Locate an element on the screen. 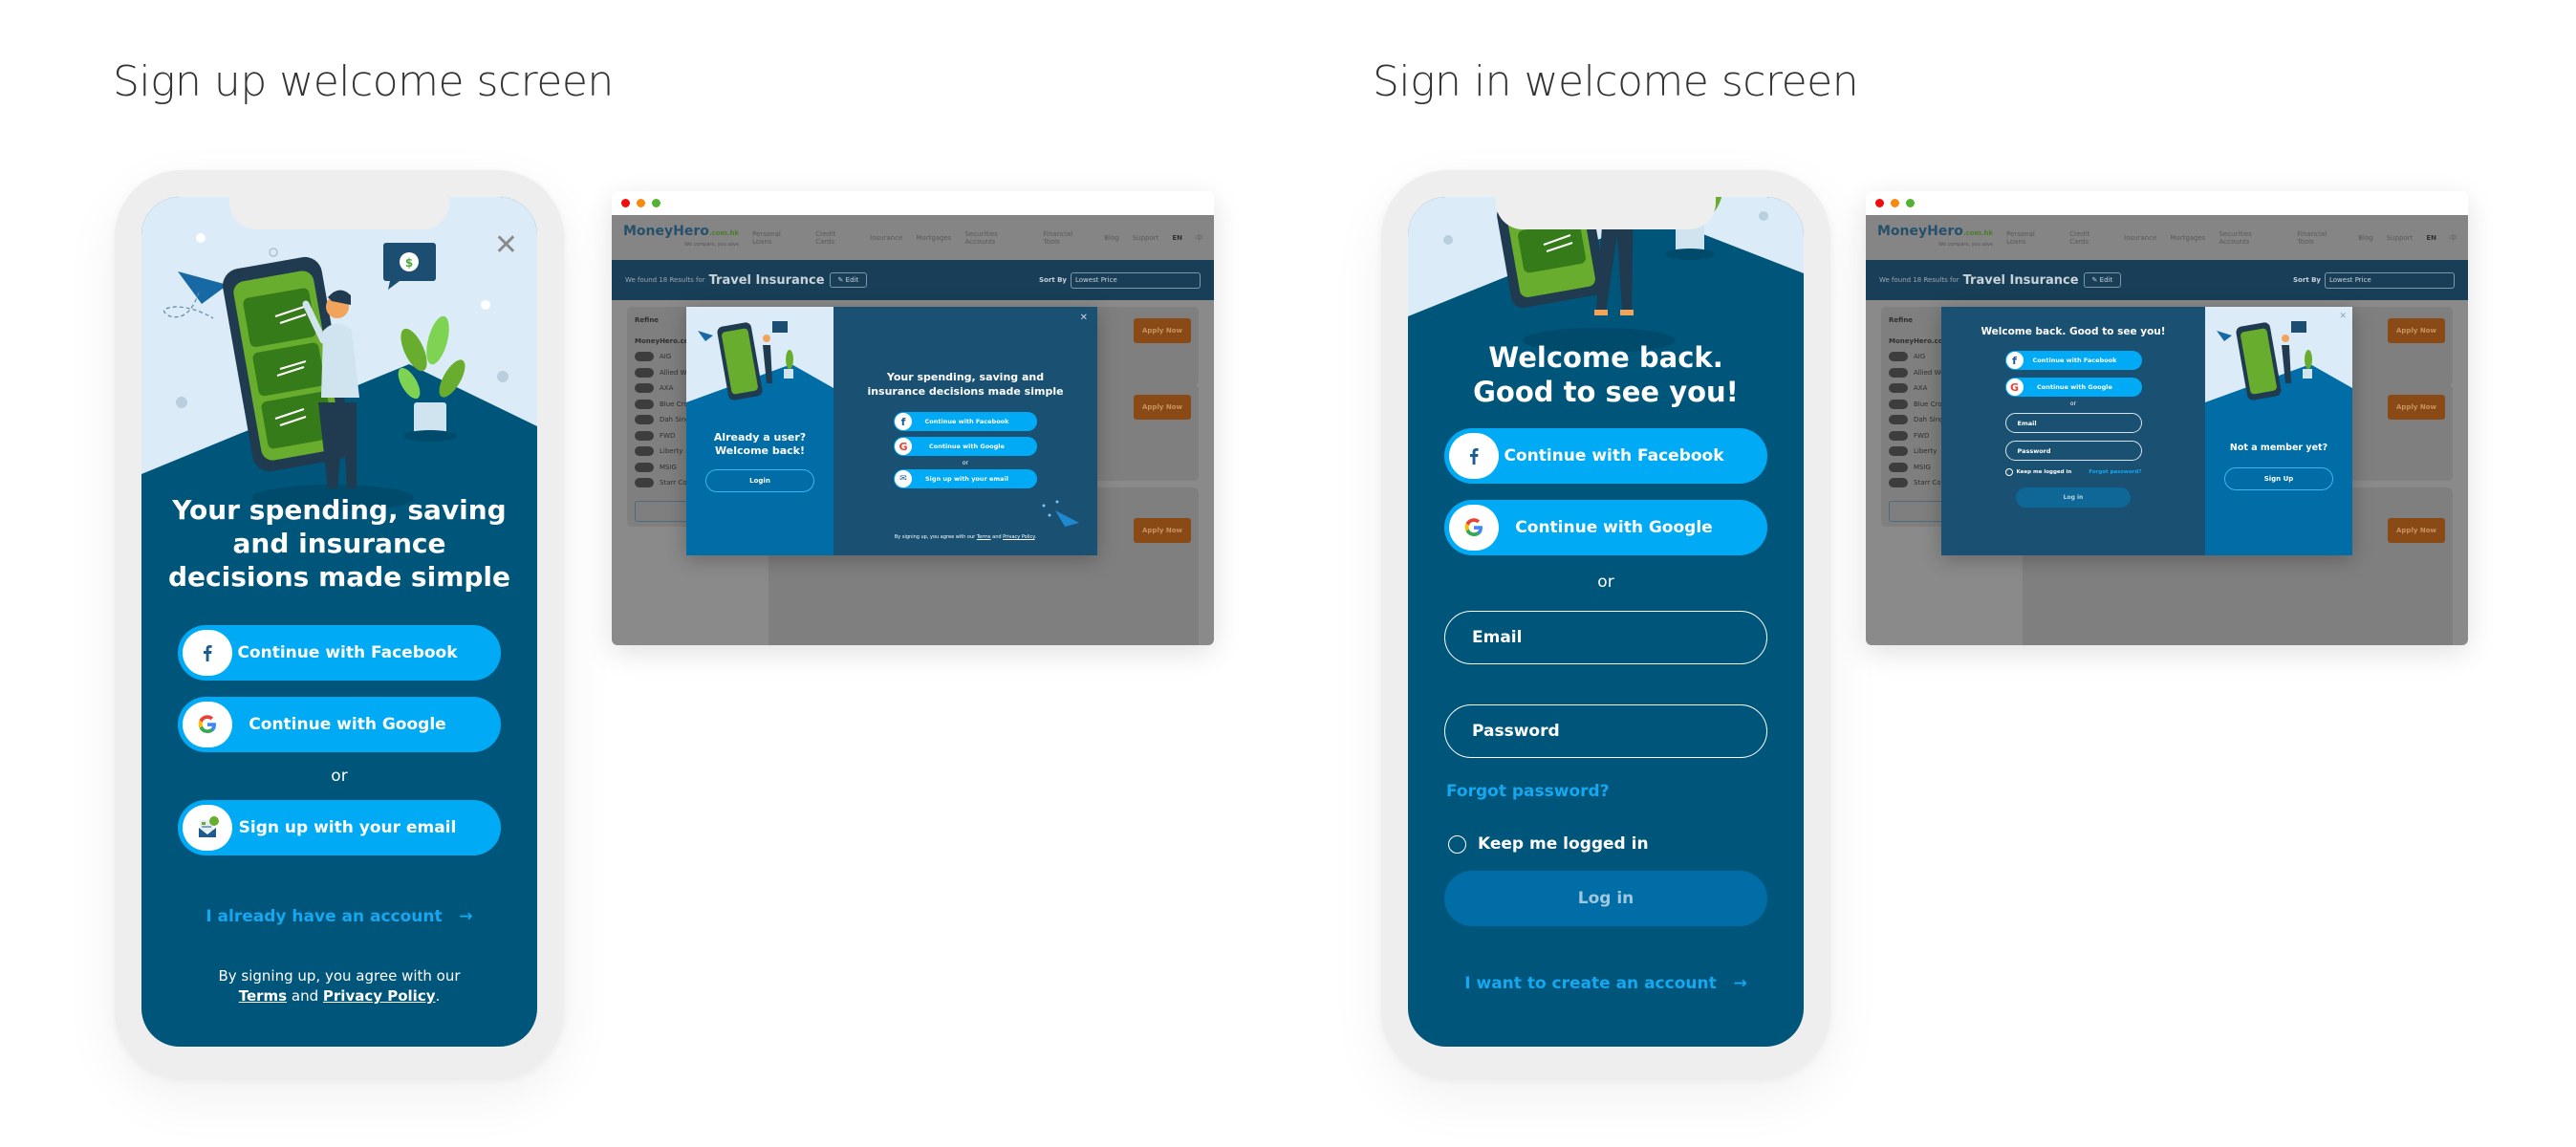 This screenshot has height=1147, width=2576. have-account-link: I already have an account → is located at coordinates (339, 916).